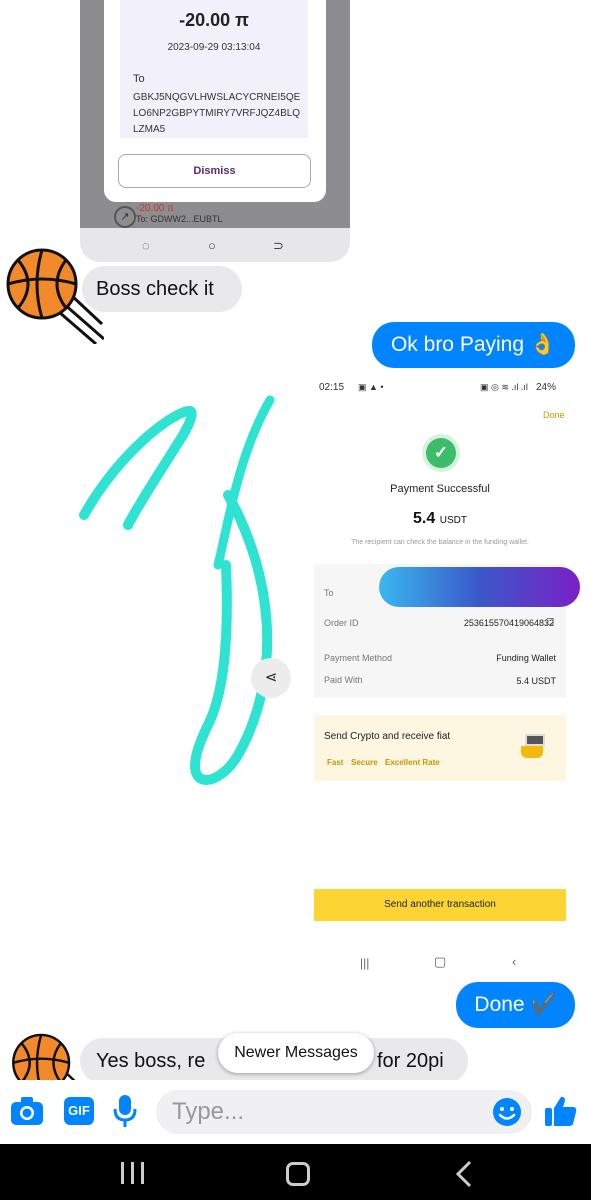 This screenshot has width=591, height=1200. I want to click on send-another-button: Send another transaction, so click(440, 905).